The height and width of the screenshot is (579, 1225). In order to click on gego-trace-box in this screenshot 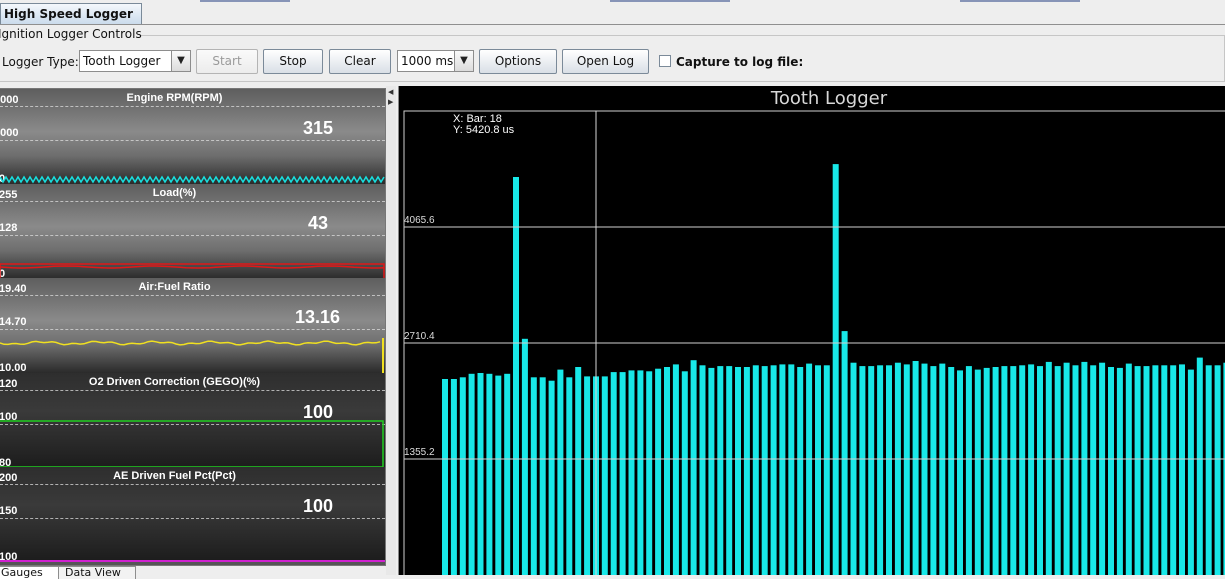, I will do `click(192, 444)`.